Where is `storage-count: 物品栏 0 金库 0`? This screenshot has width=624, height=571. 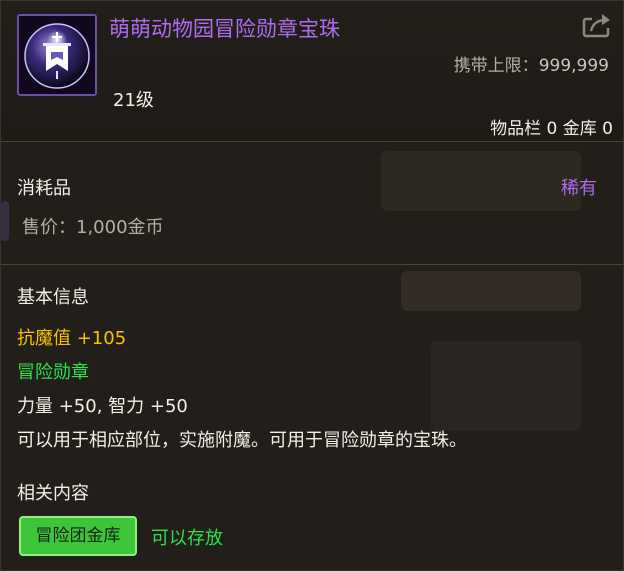
storage-count: 物品栏 0 金库 0 is located at coordinates (551, 129).